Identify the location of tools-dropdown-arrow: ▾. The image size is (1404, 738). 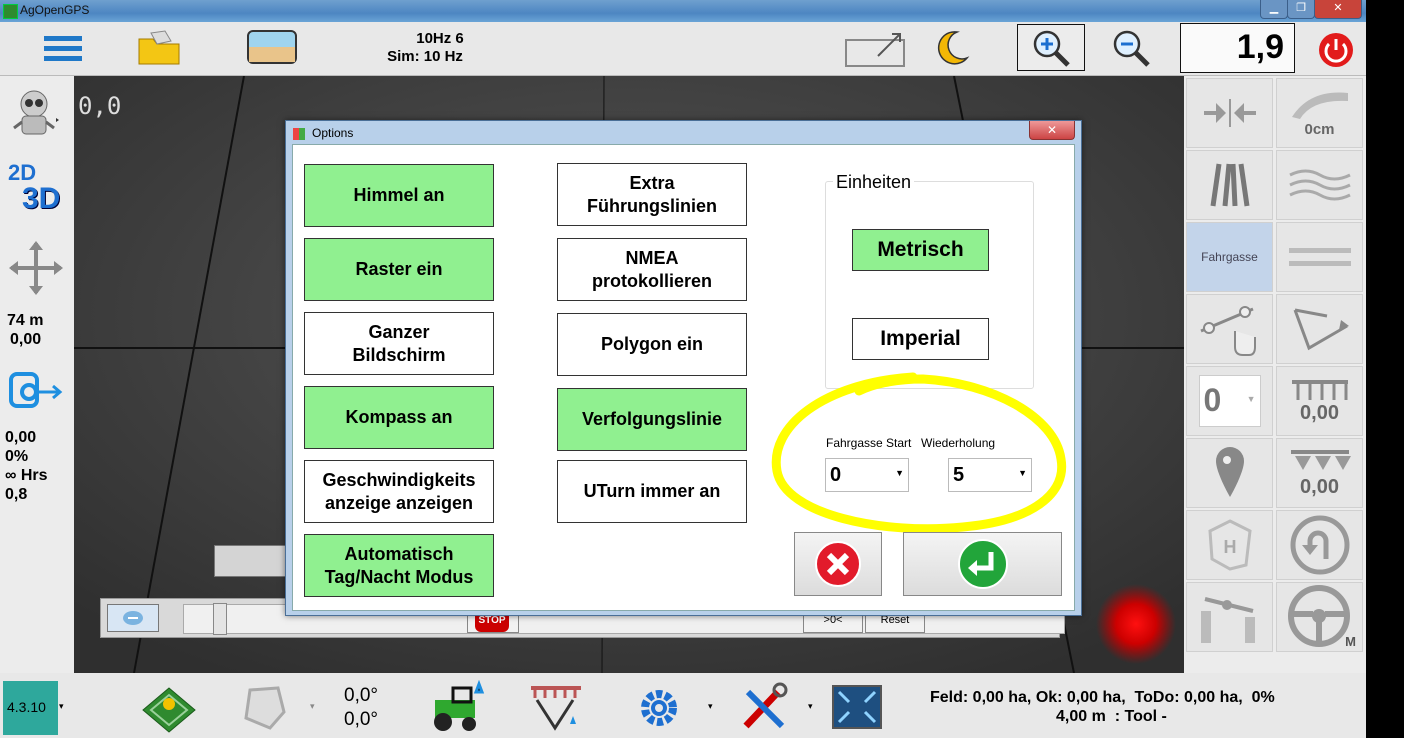
(810, 706).